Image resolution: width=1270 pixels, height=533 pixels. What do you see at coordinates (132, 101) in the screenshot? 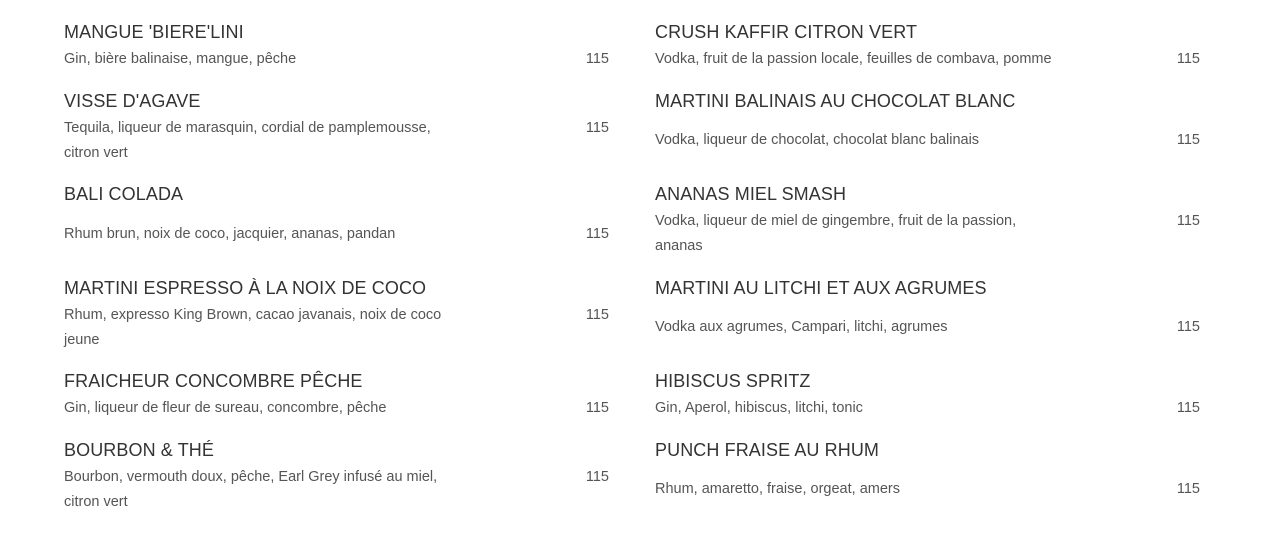
I see `item-name: VISSE D'AGAVE` at bounding box center [132, 101].